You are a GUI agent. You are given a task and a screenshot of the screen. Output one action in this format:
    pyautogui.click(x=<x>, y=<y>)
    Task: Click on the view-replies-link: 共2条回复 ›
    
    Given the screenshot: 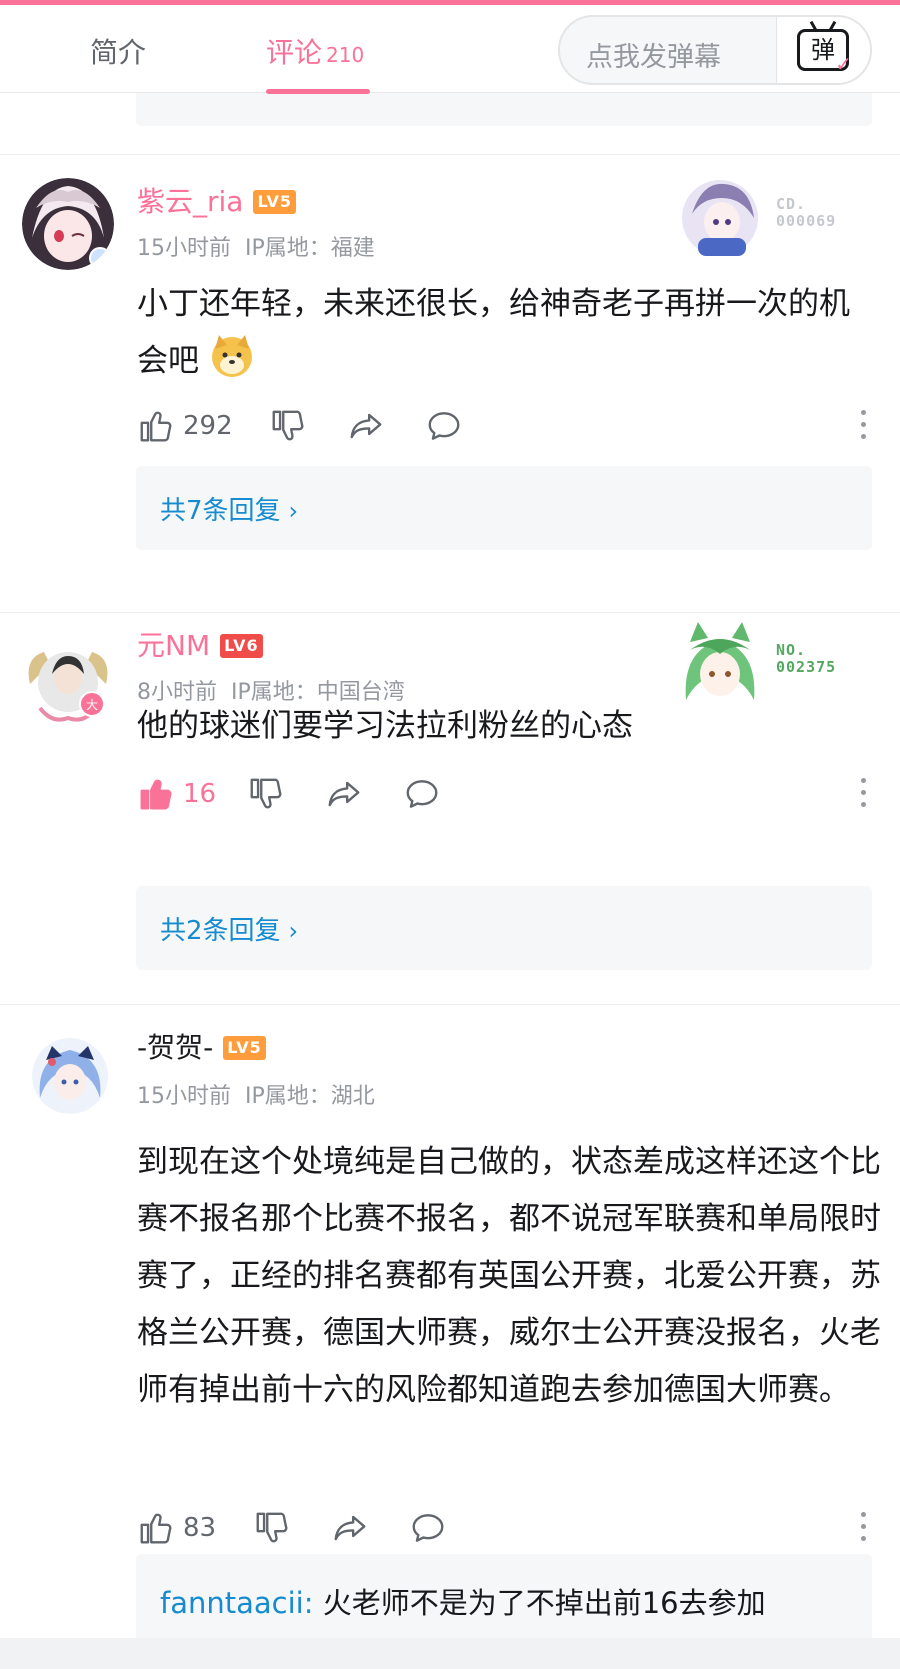 What is the action you would take?
    pyautogui.click(x=229, y=928)
    